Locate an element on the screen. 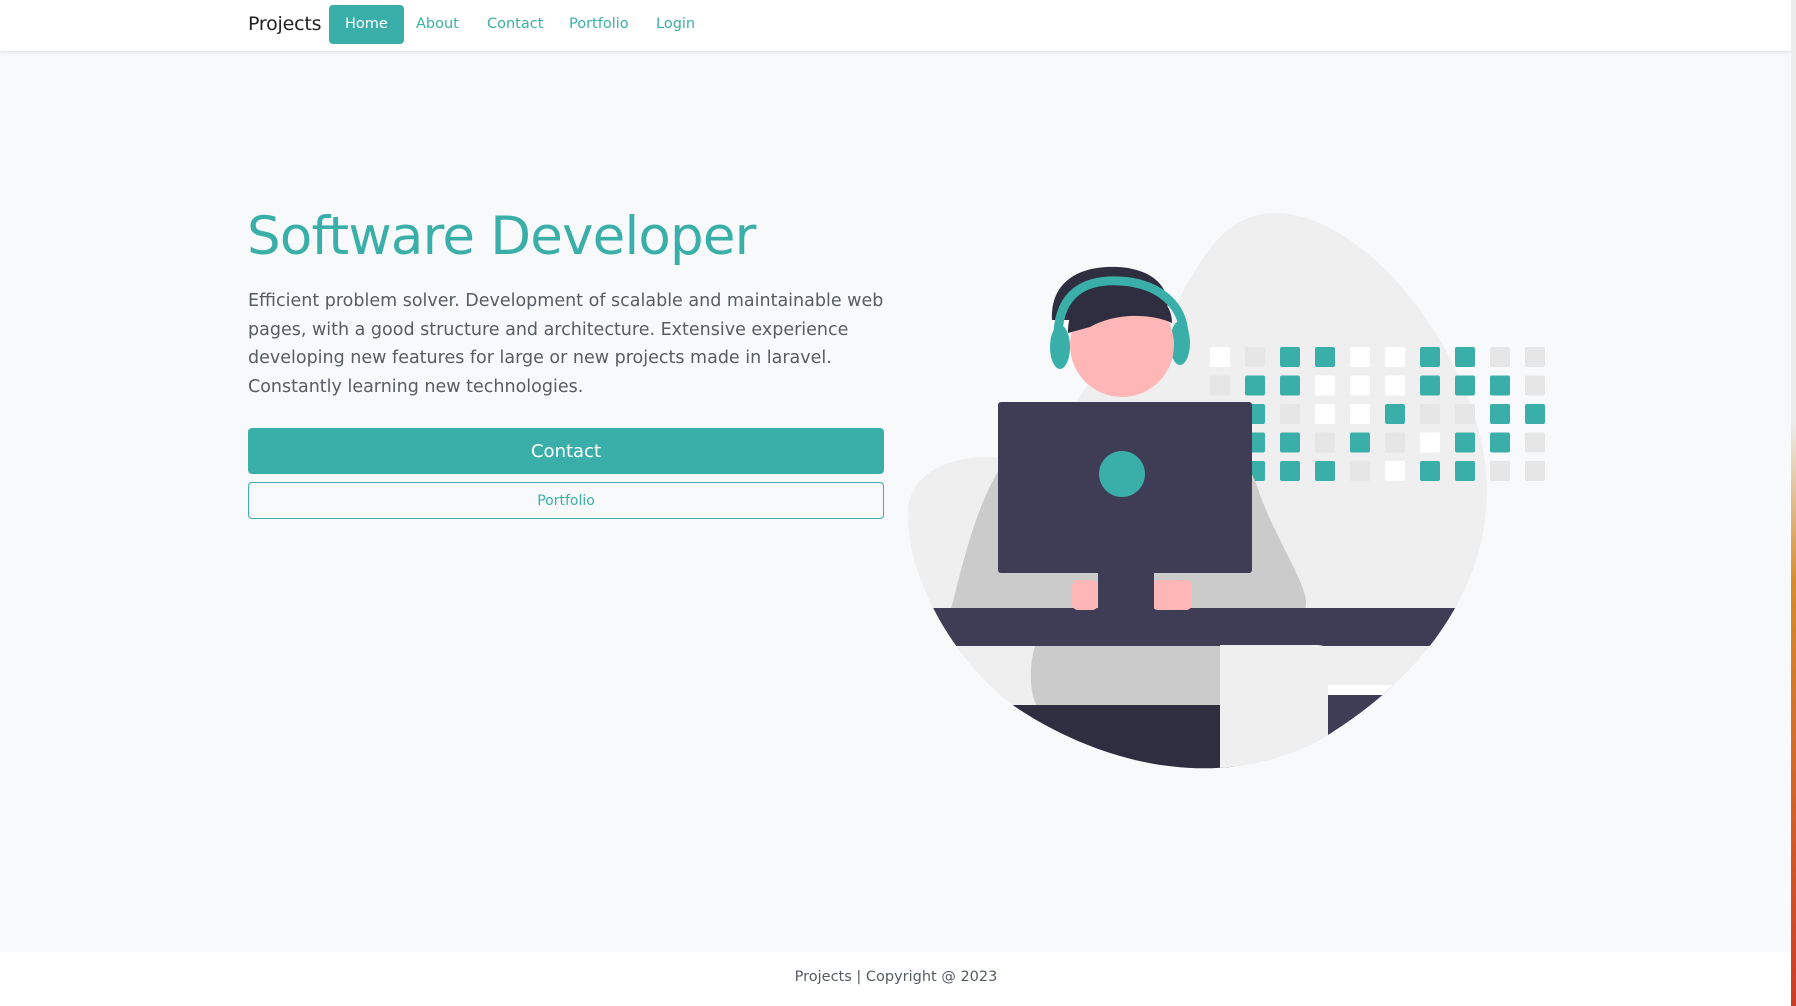 The image size is (1796, 1006). chair-seat is located at coordinates (1274, 707).